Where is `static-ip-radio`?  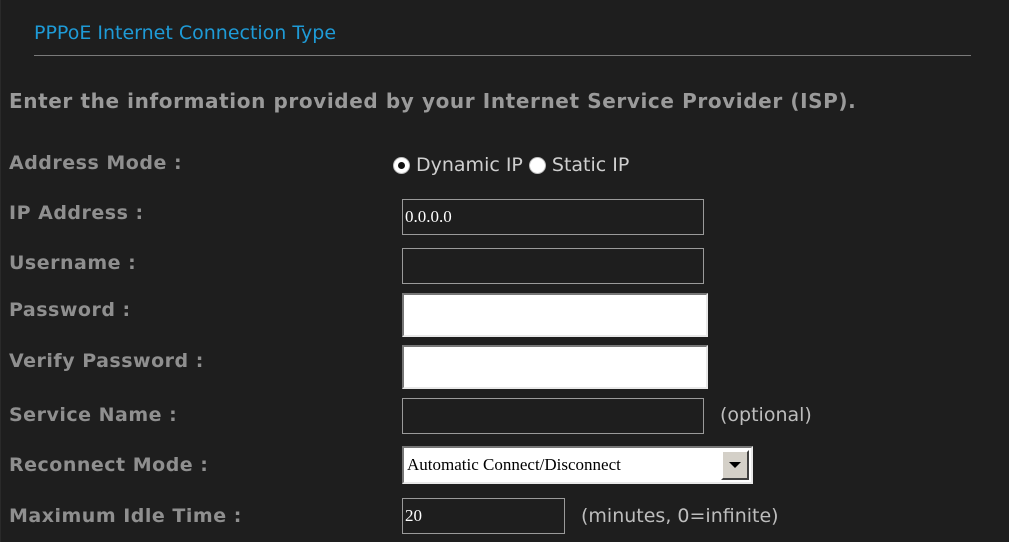
static-ip-radio is located at coordinates (537, 165).